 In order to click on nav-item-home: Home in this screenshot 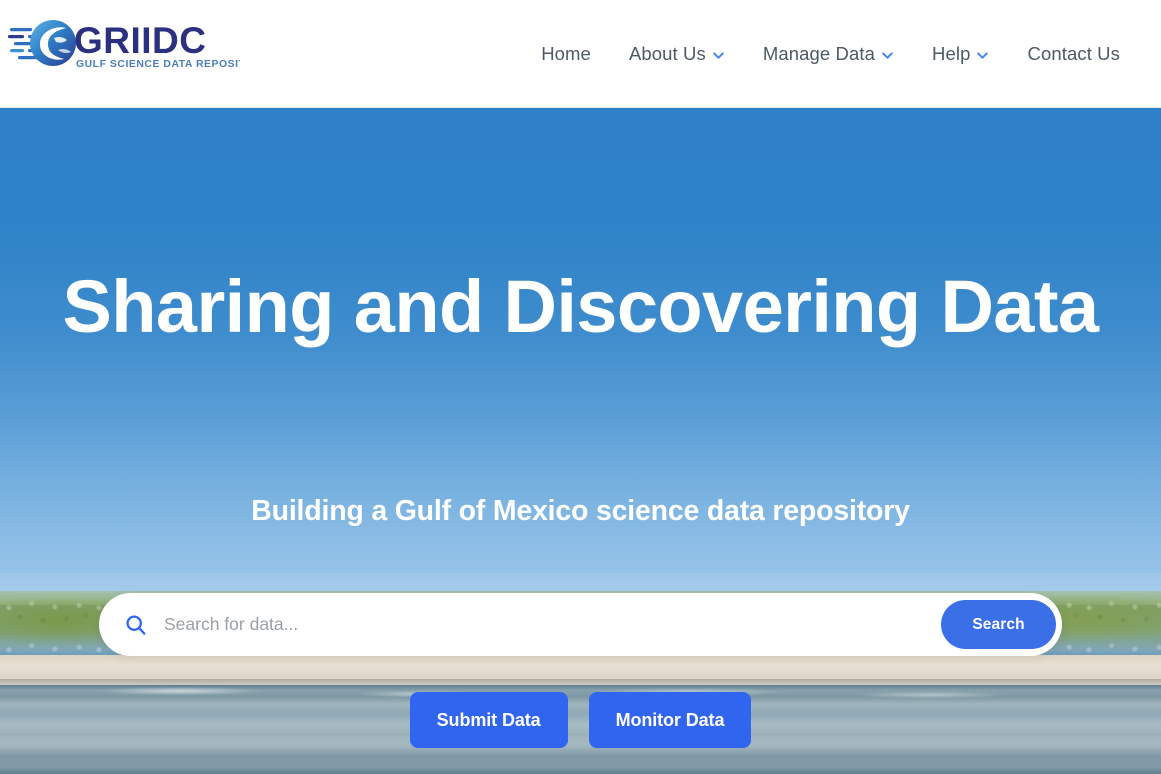, I will do `click(566, 54)`.